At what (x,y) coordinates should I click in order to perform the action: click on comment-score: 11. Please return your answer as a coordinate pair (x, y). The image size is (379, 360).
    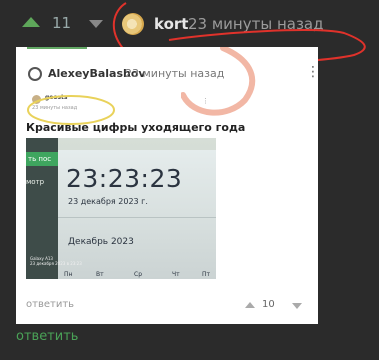
    Looking at the image, I should click on (62, 23).